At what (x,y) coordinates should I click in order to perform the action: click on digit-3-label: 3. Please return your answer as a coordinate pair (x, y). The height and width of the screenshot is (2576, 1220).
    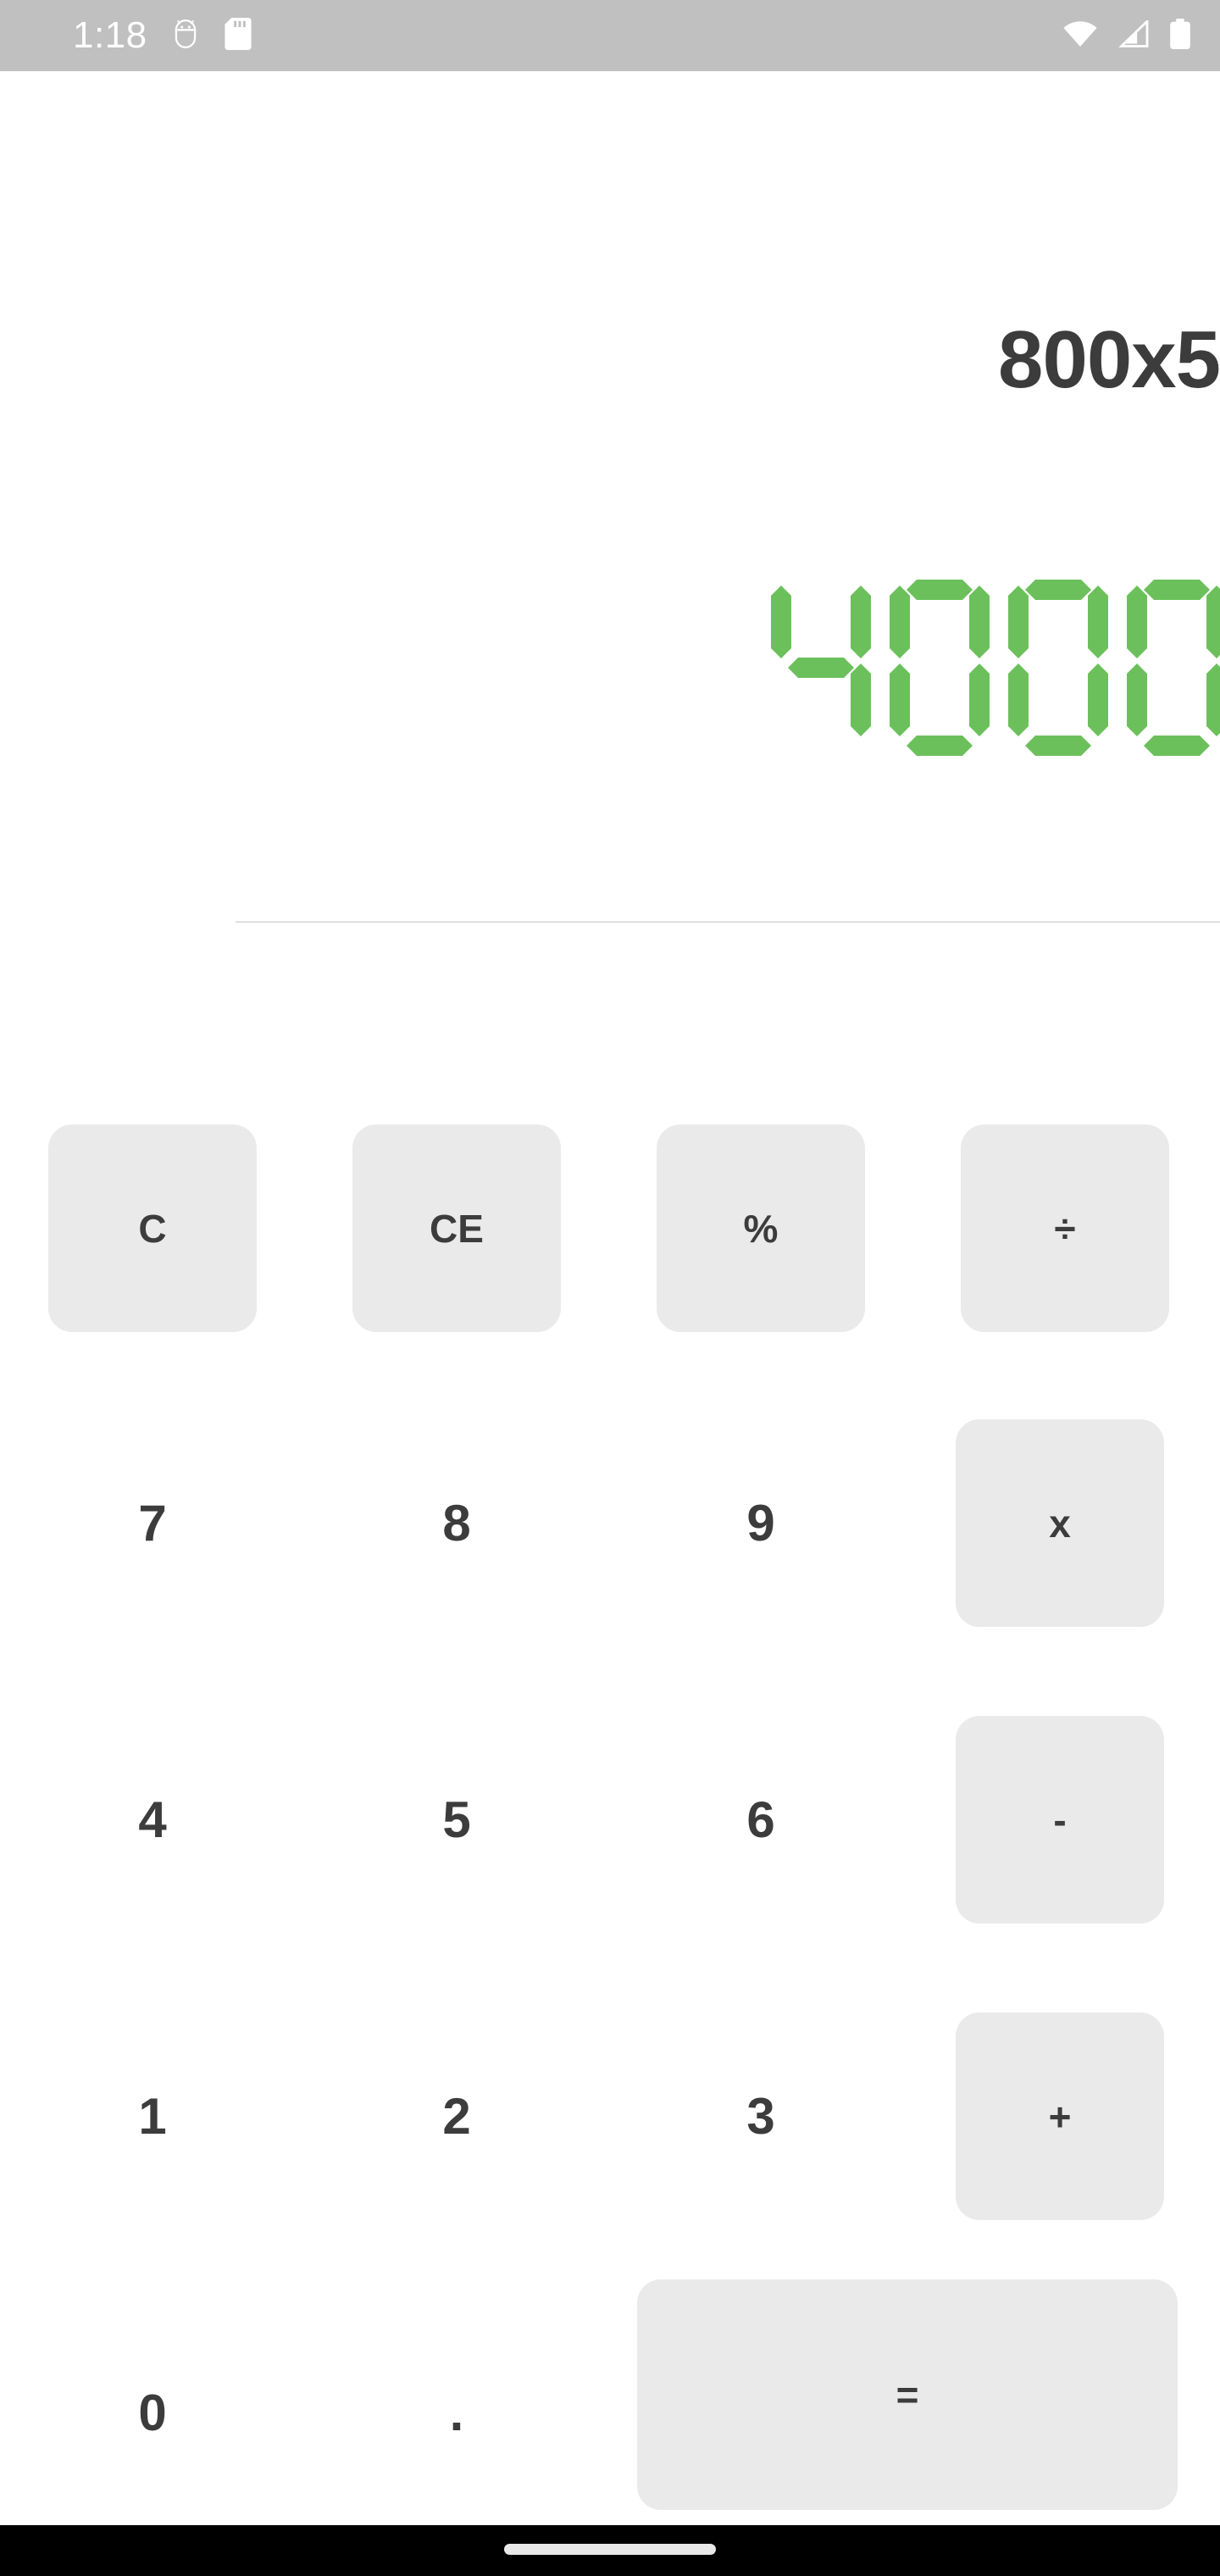
    Looking at the image, I should click on (760, 2116).